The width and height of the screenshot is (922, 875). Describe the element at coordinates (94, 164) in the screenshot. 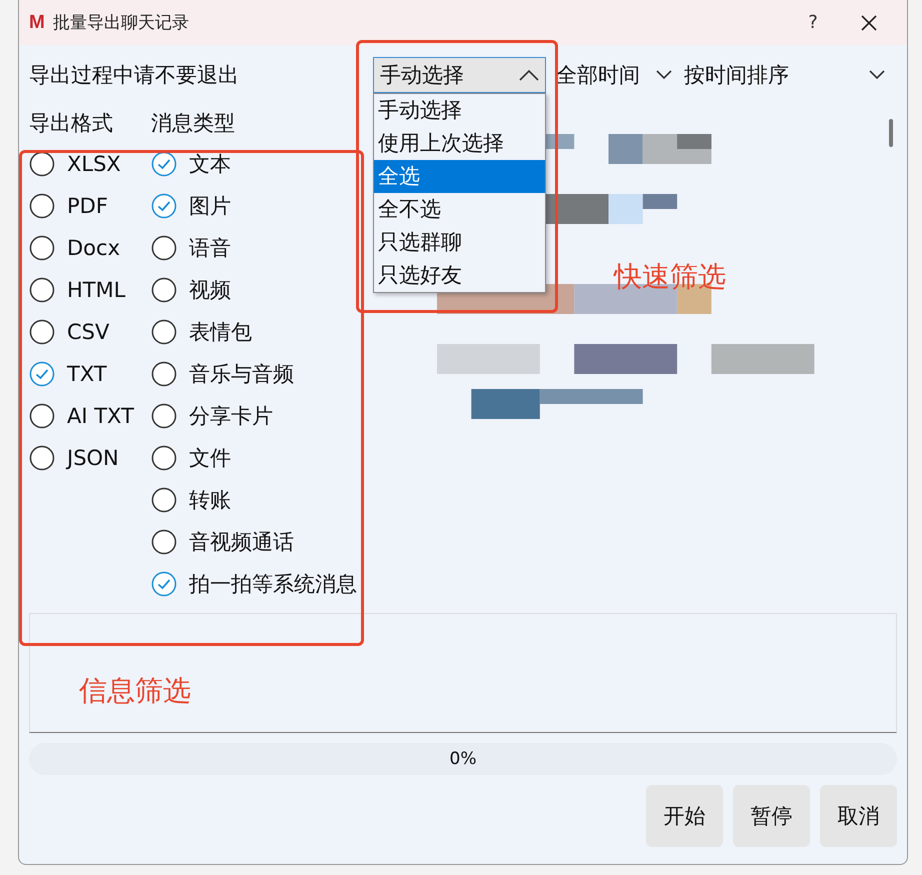

I see `format-option: XLSX` at that location.